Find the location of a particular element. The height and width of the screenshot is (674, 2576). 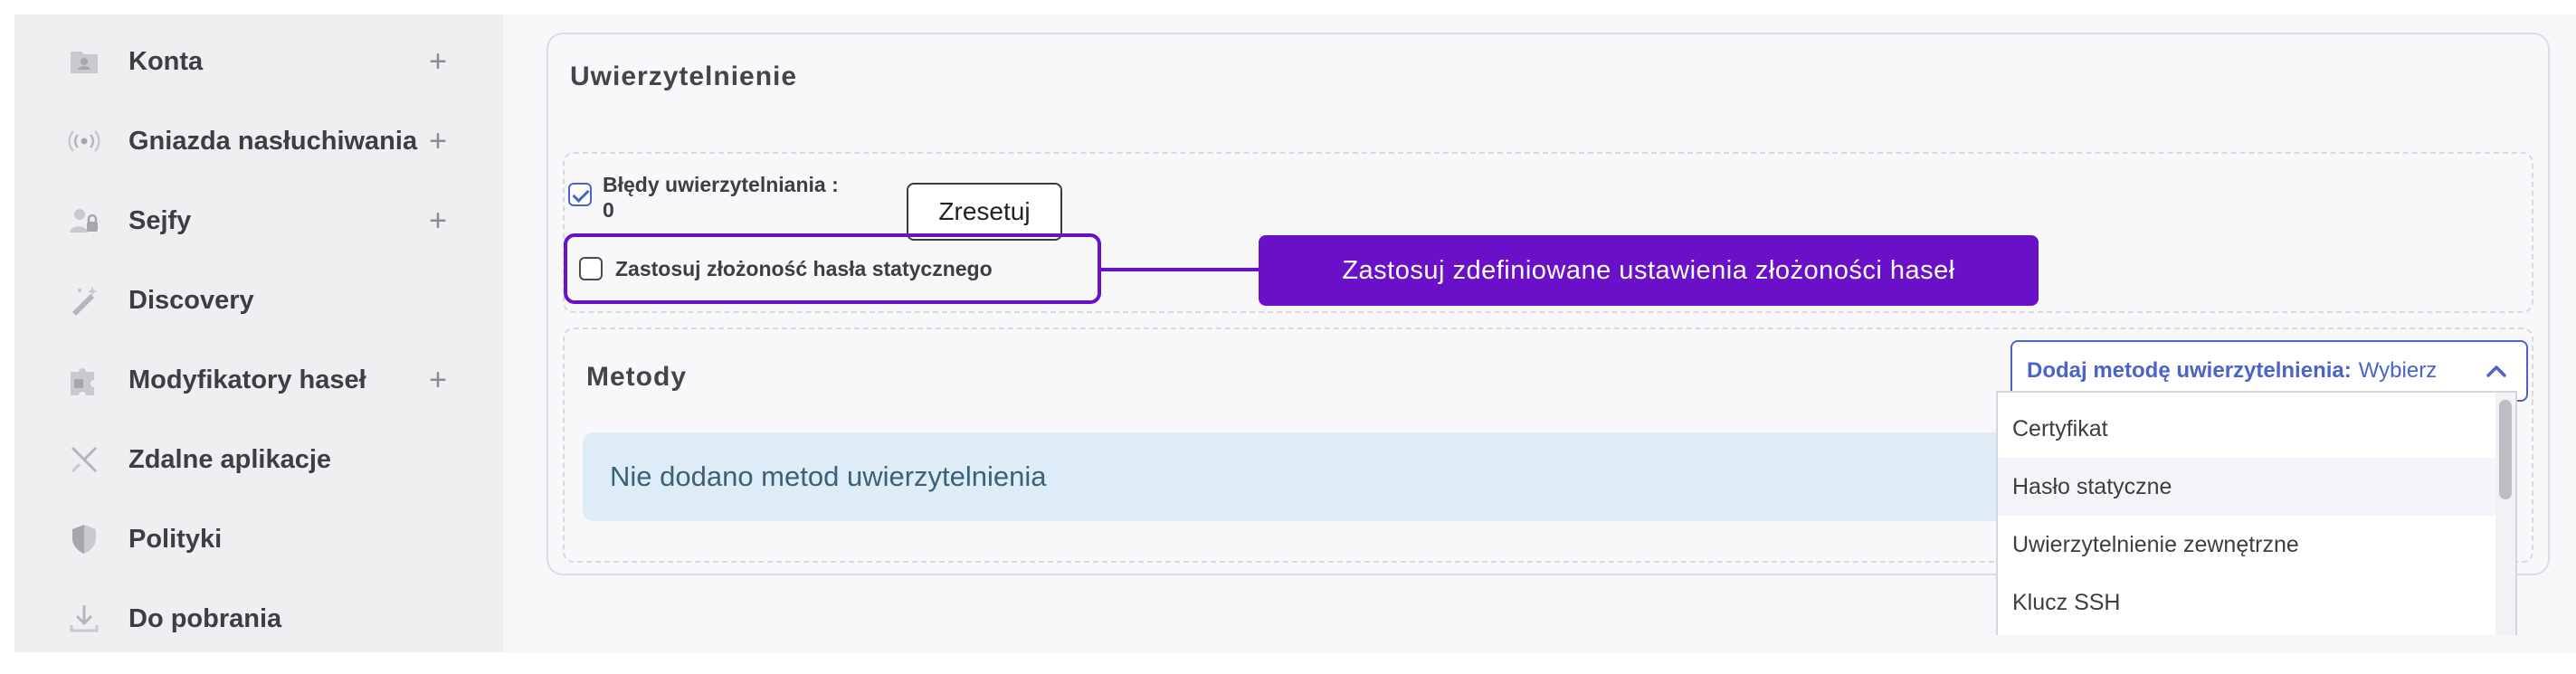

sidebar-item-label: Zdalne aplikacje is located at coordinates (230, 459).